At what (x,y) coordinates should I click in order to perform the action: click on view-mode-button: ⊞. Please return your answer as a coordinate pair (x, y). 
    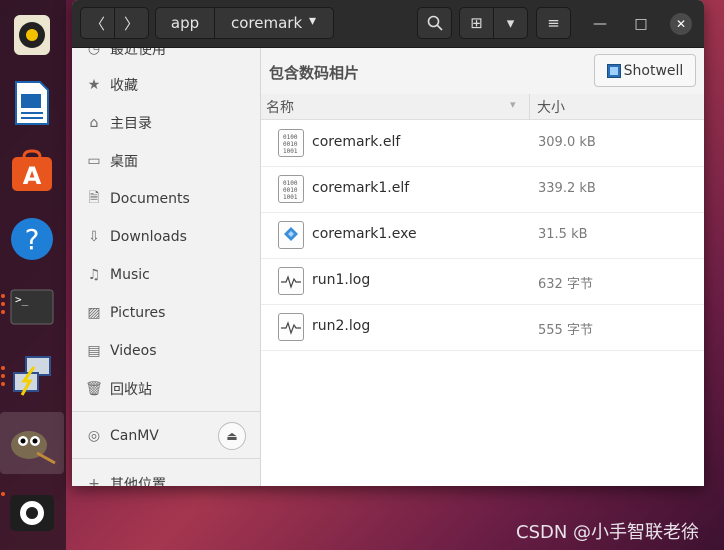
    Looking at the image, I should click on (476, 23).